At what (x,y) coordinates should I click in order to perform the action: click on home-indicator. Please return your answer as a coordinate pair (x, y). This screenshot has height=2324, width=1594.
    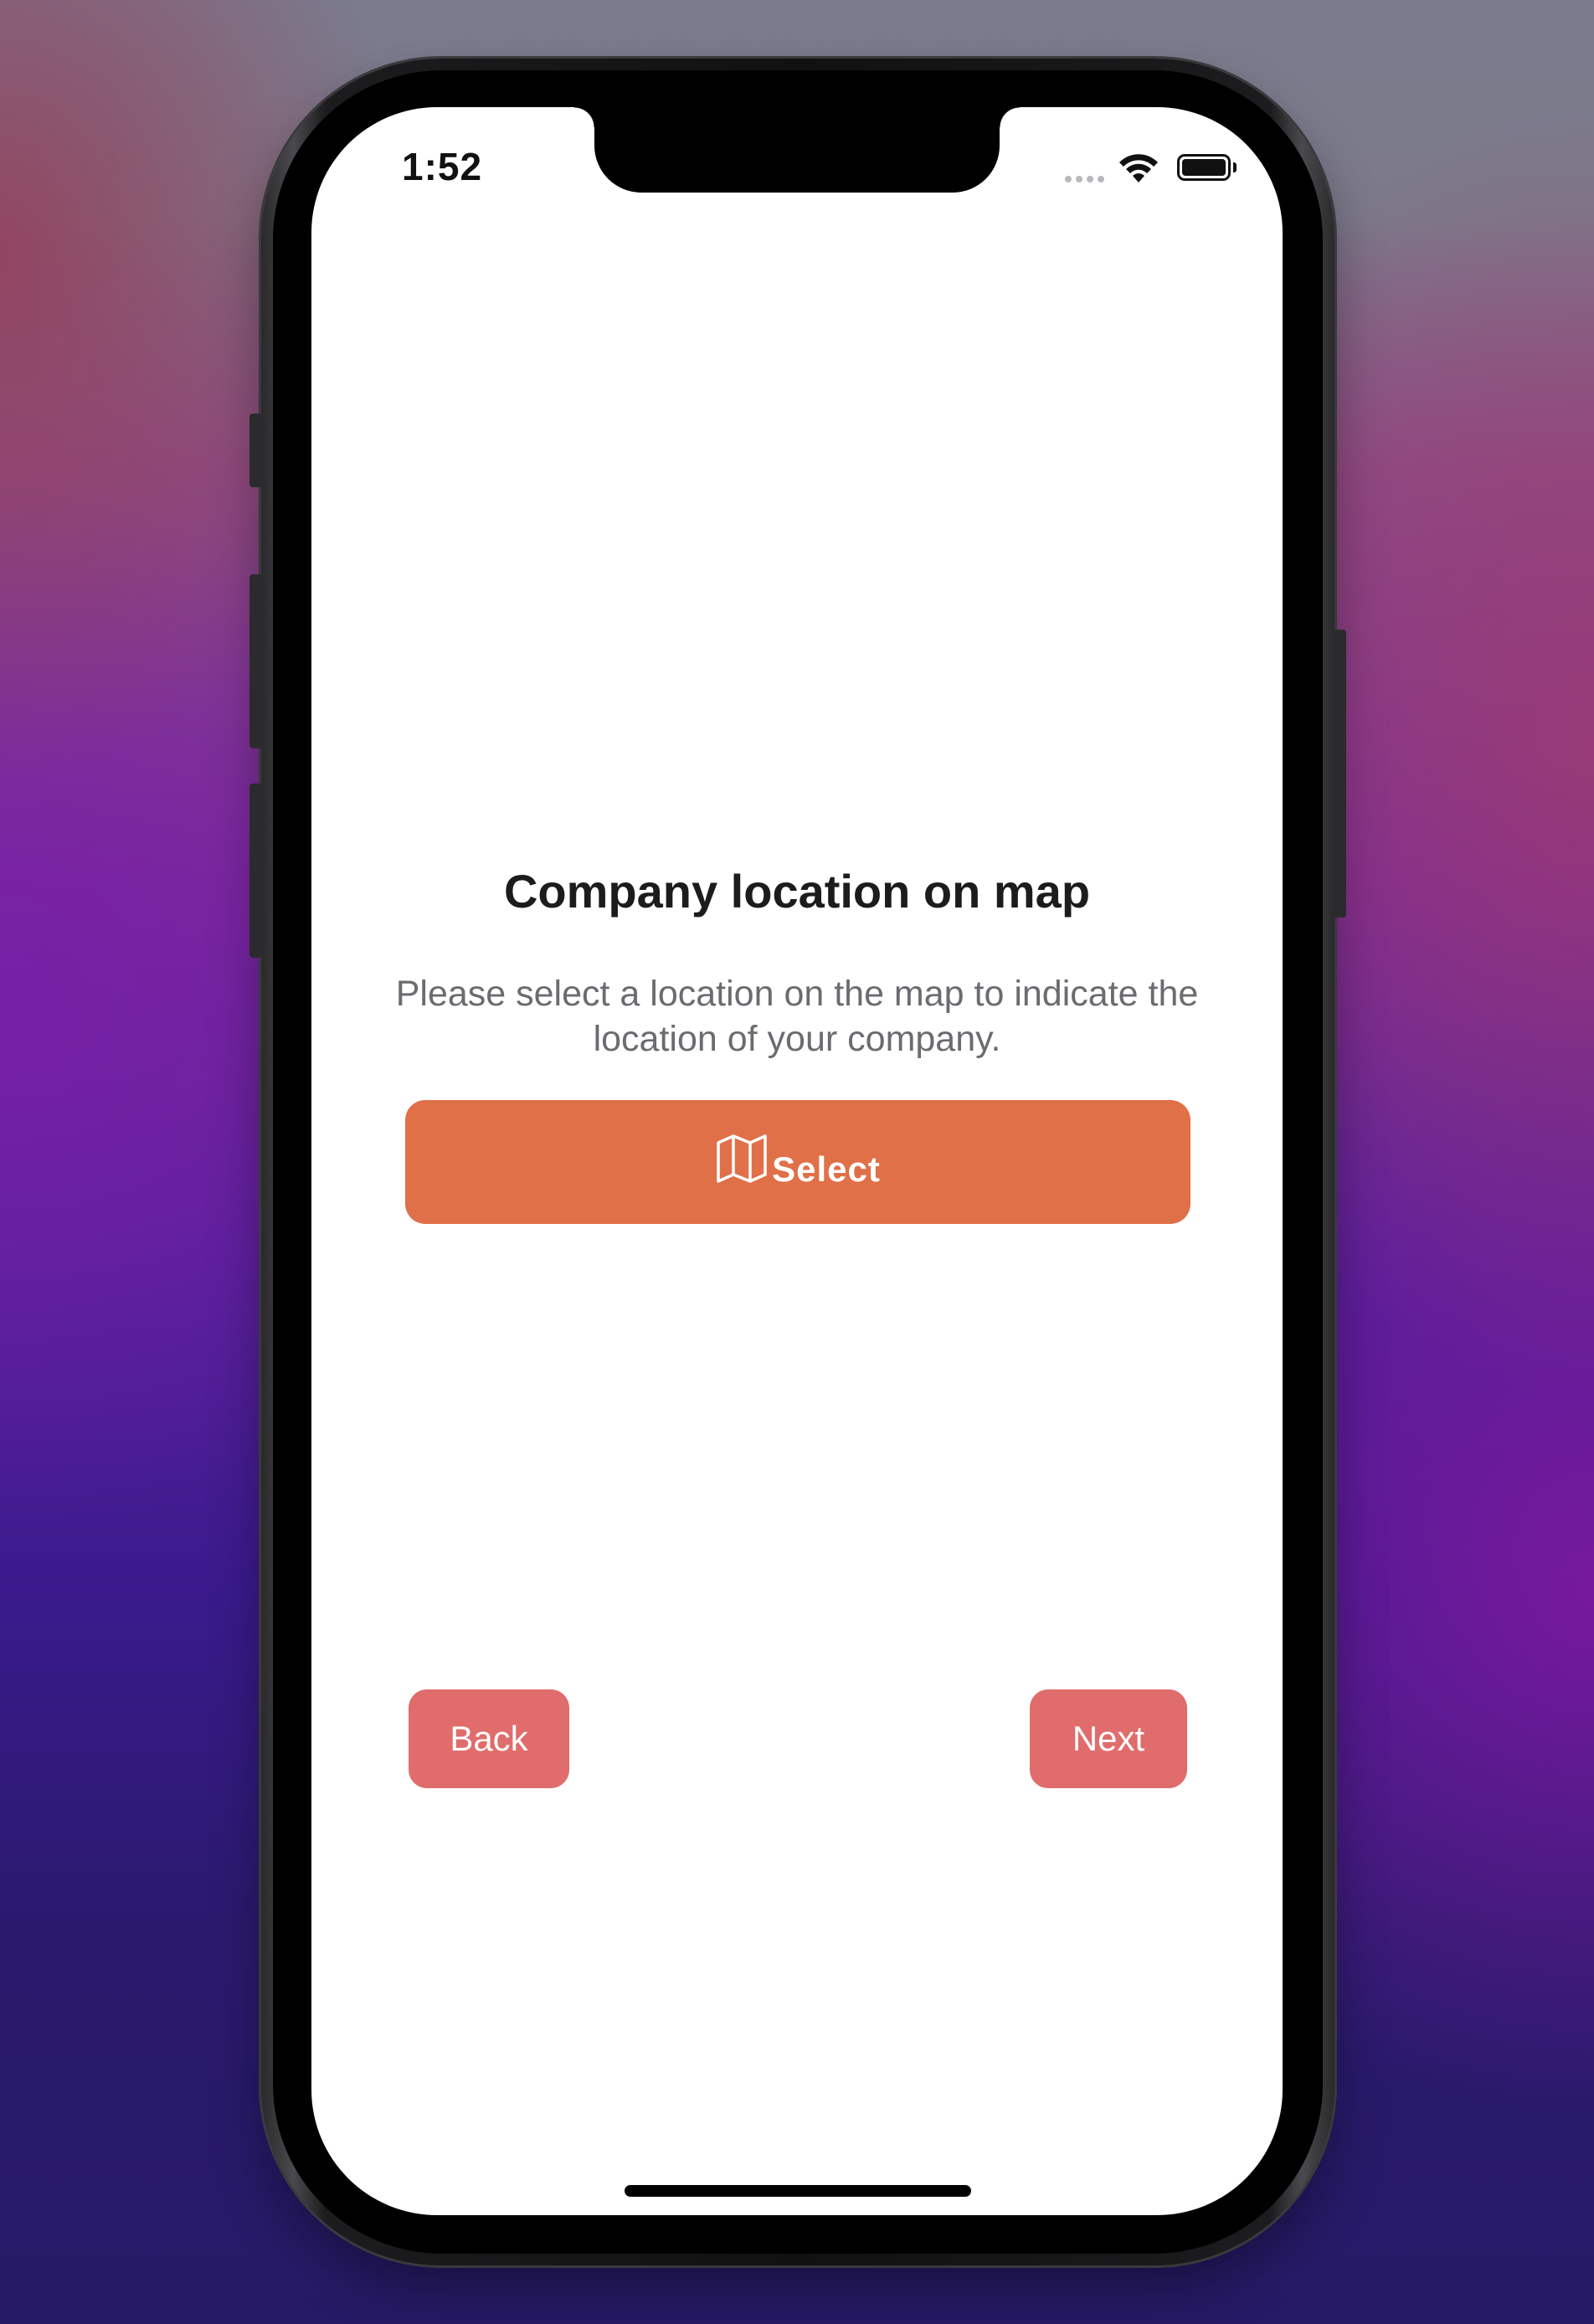
    Looking at the image, I should click on (798, 2191).